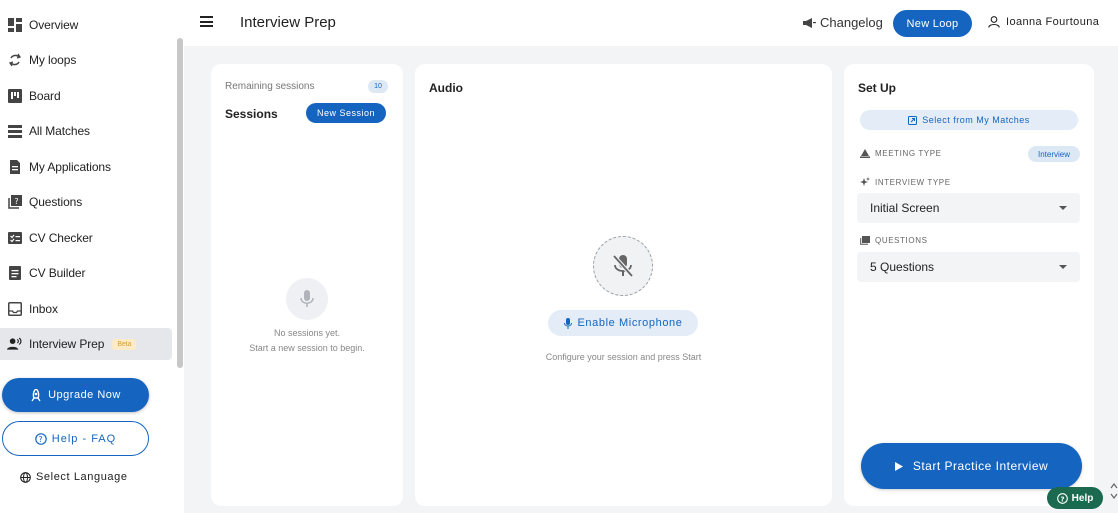 The image size is (1118, 513). Describe the element at coordinates (86, 60) in the screenshot. I see `sidebar-item-my-loops: My loops` at that location.